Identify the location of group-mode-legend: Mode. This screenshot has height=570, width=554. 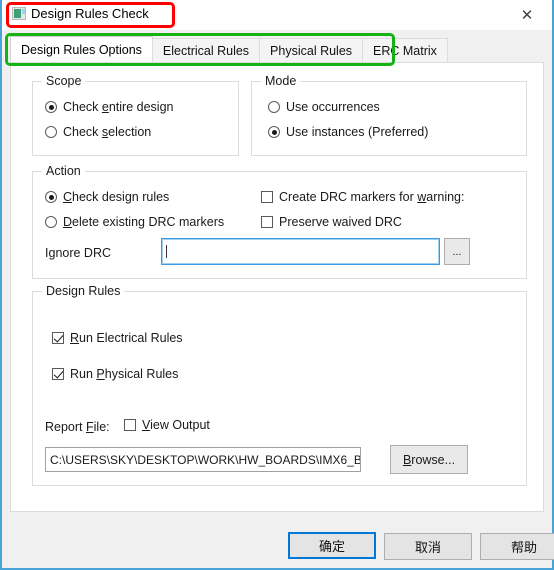
(281, 81).